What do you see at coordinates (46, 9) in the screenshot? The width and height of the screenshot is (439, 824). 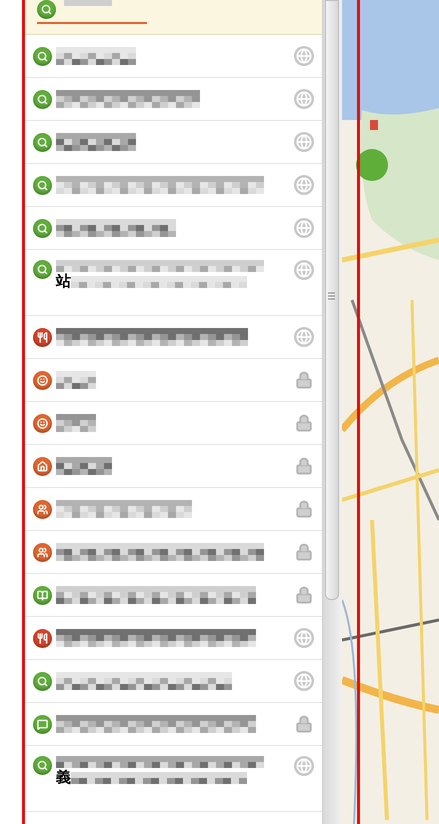 I see `search-icon` at bounding box center [46, 9].